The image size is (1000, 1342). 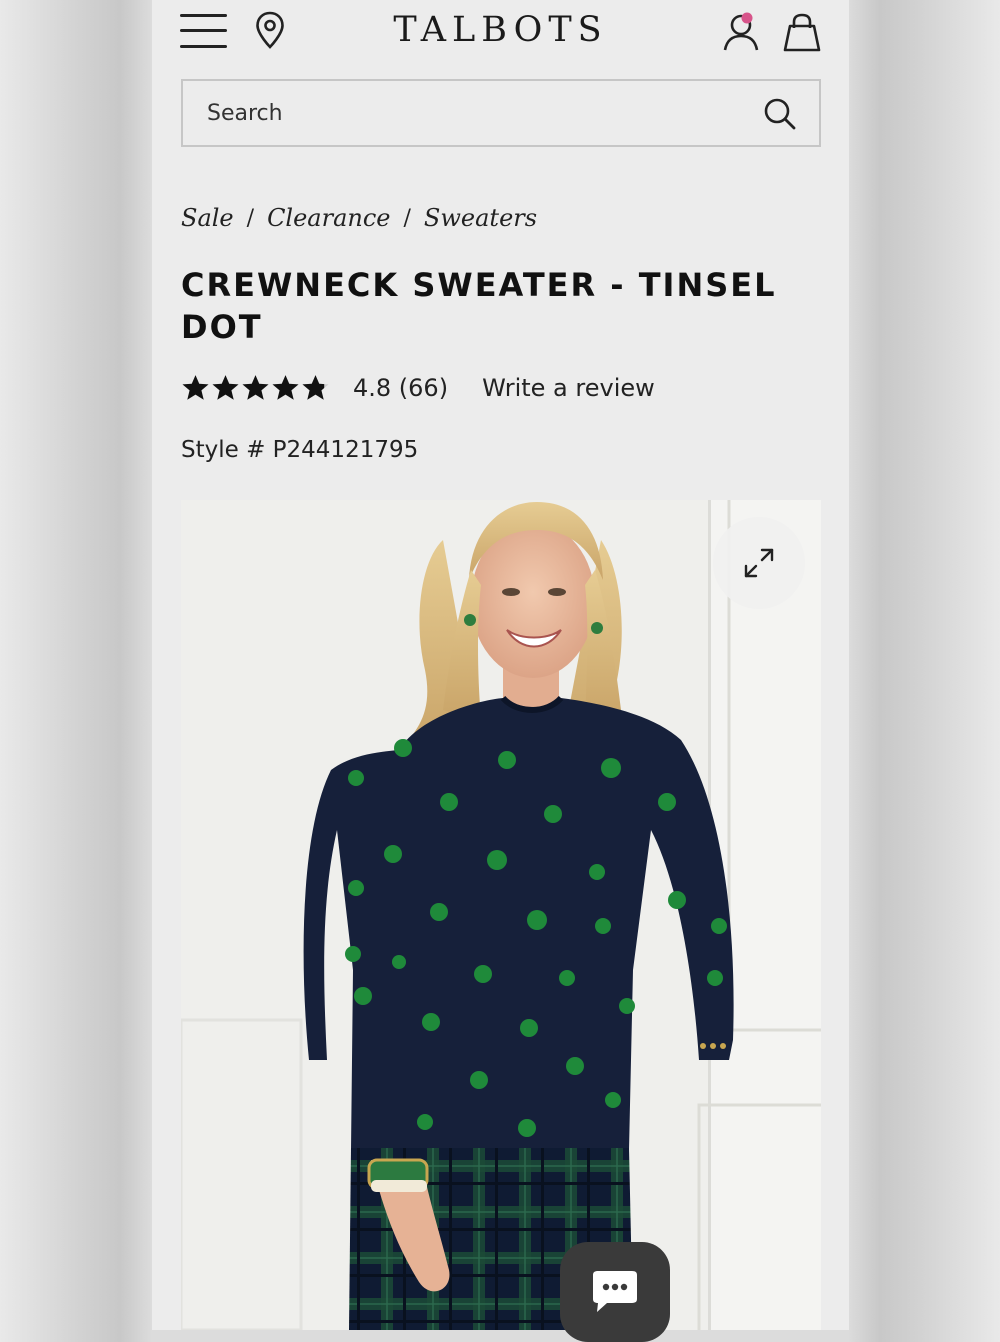 I want to click on rating-summary: 4.8 (66), so click(x=400, y=388).